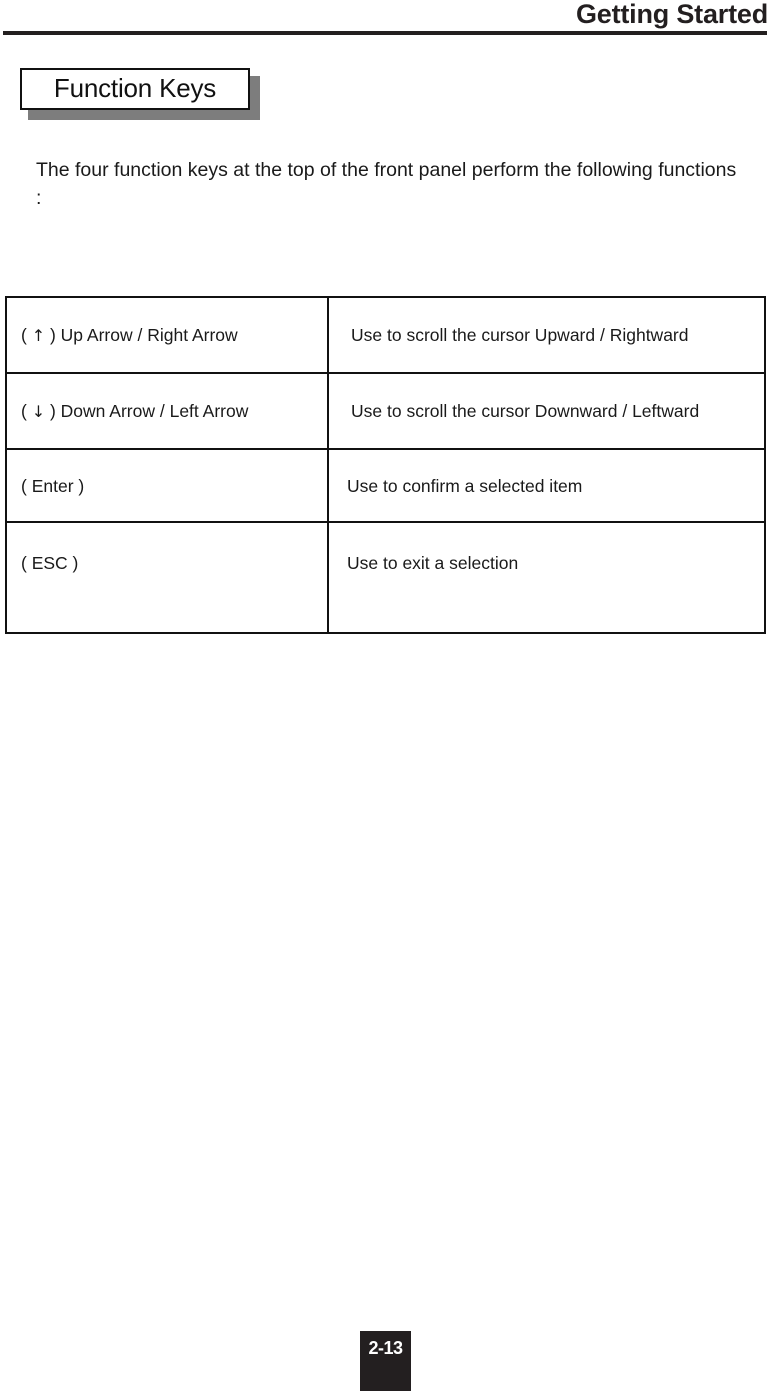  I want to click on description-cell: Use to exit a selection, so click(546, 577).